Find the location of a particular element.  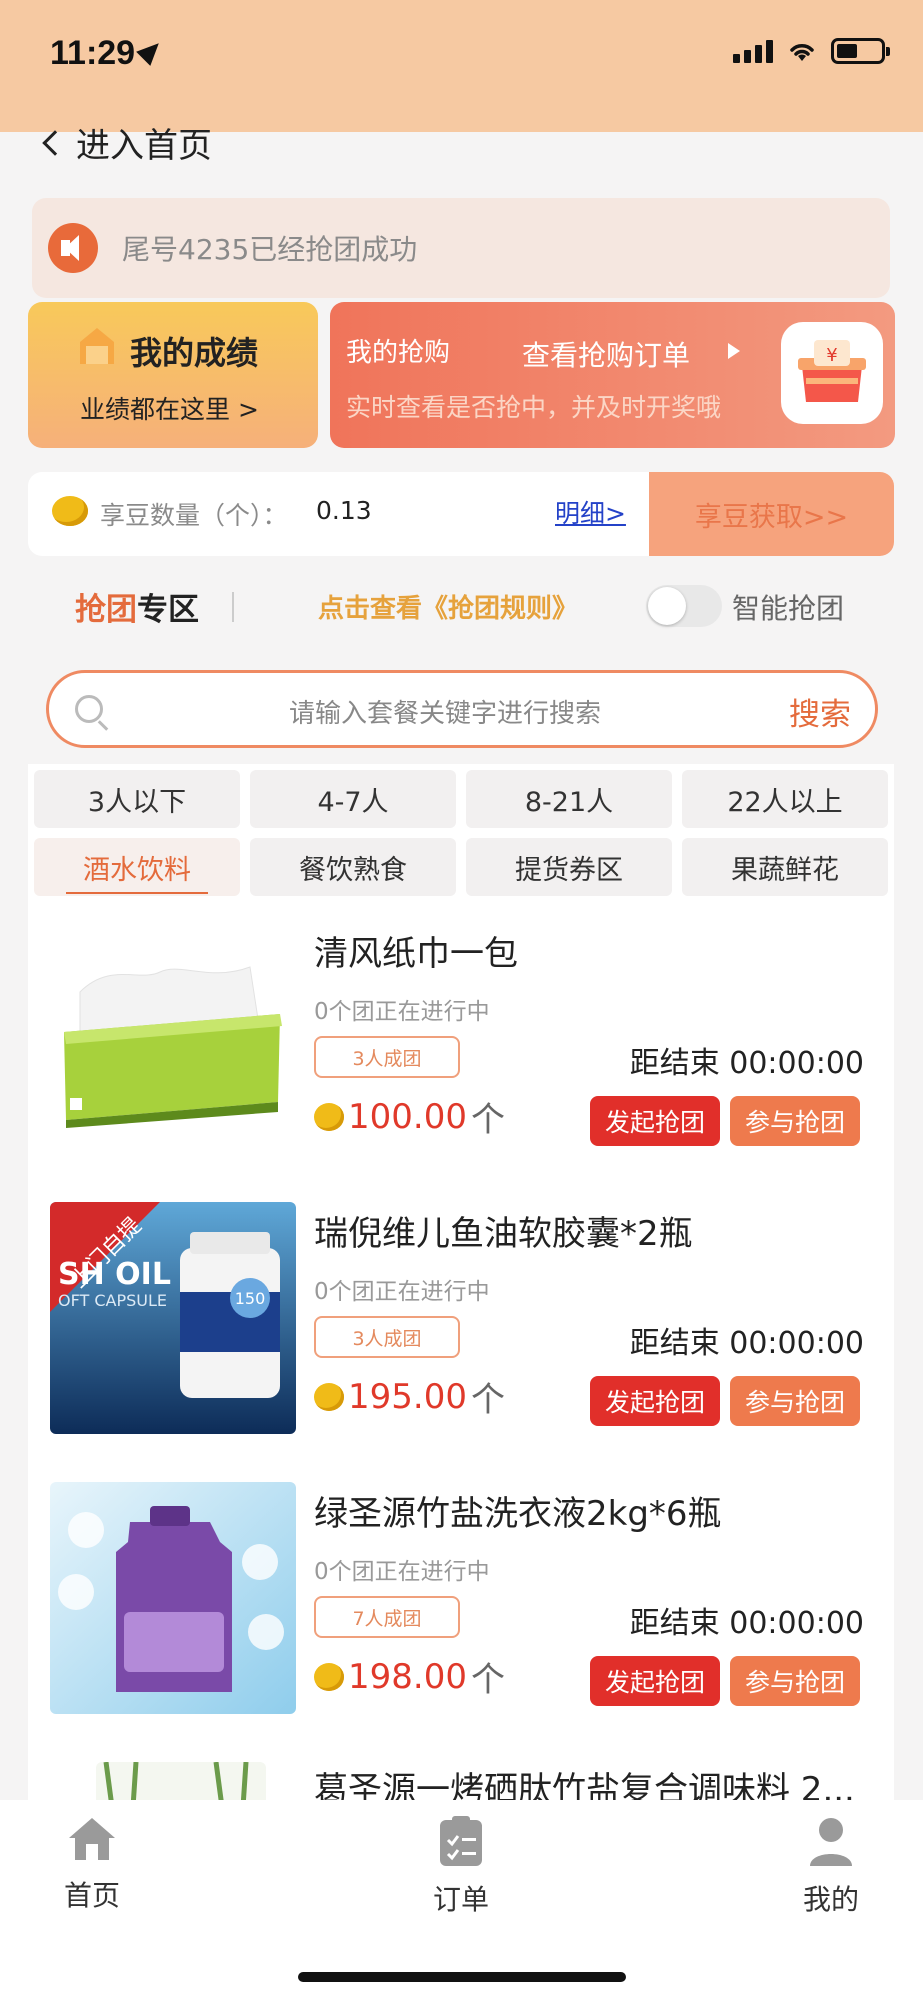

speaker-icon is located at coordinates (73, 248).